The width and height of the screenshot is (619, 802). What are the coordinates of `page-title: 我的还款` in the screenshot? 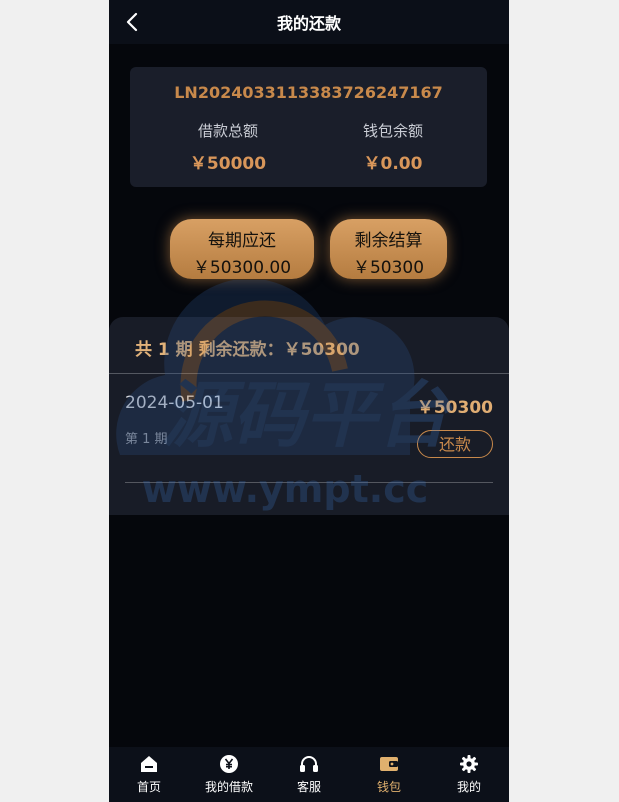 It's located at (308, 23).